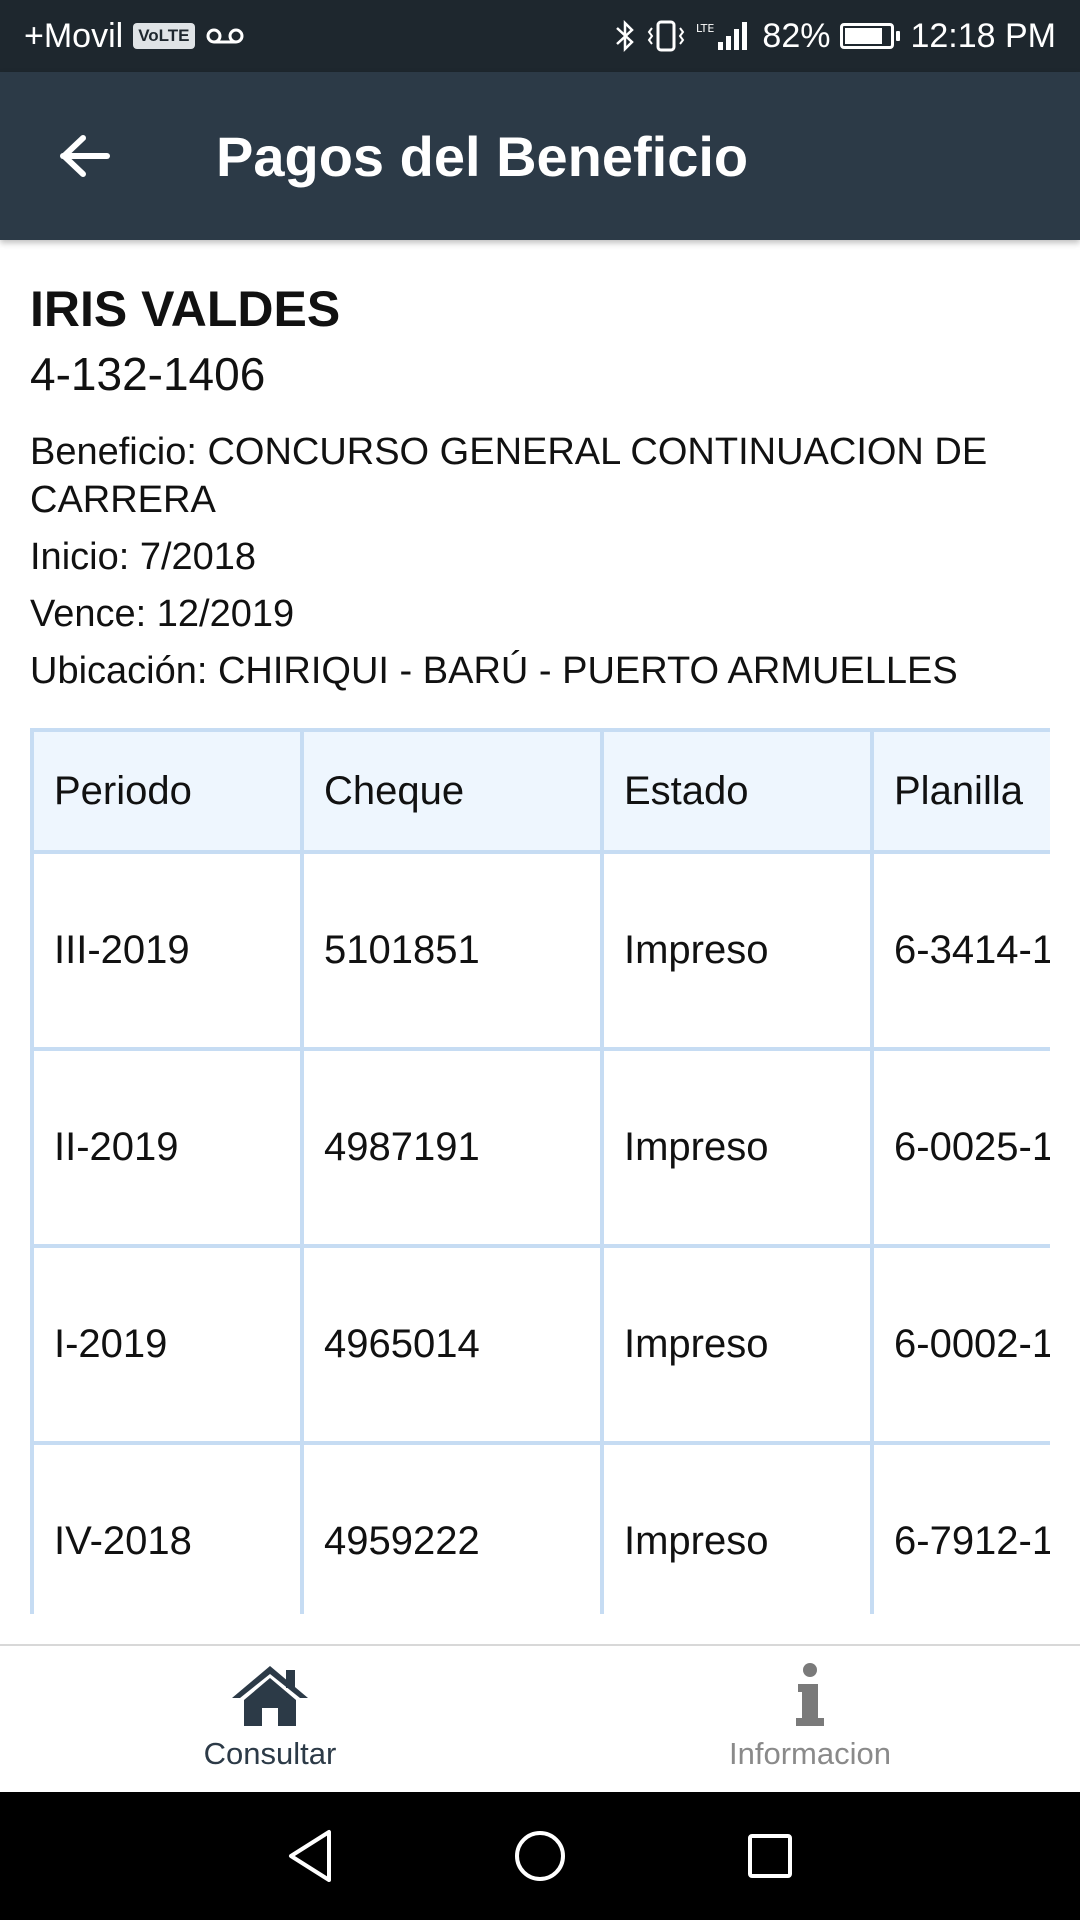 The image size is (1080, 1920). I want to click on carrier-label: +Movil, so click(74, 35).